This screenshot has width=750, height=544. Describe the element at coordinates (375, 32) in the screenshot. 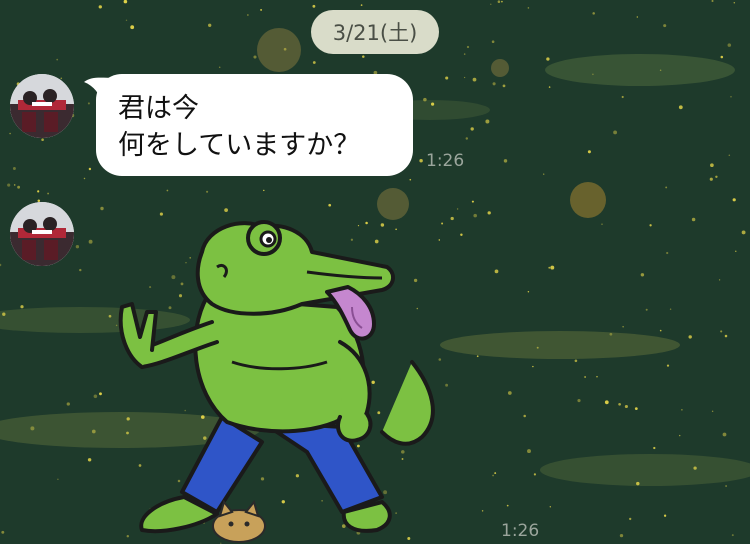

I see `date-separator: 3/21(土)` at that location.